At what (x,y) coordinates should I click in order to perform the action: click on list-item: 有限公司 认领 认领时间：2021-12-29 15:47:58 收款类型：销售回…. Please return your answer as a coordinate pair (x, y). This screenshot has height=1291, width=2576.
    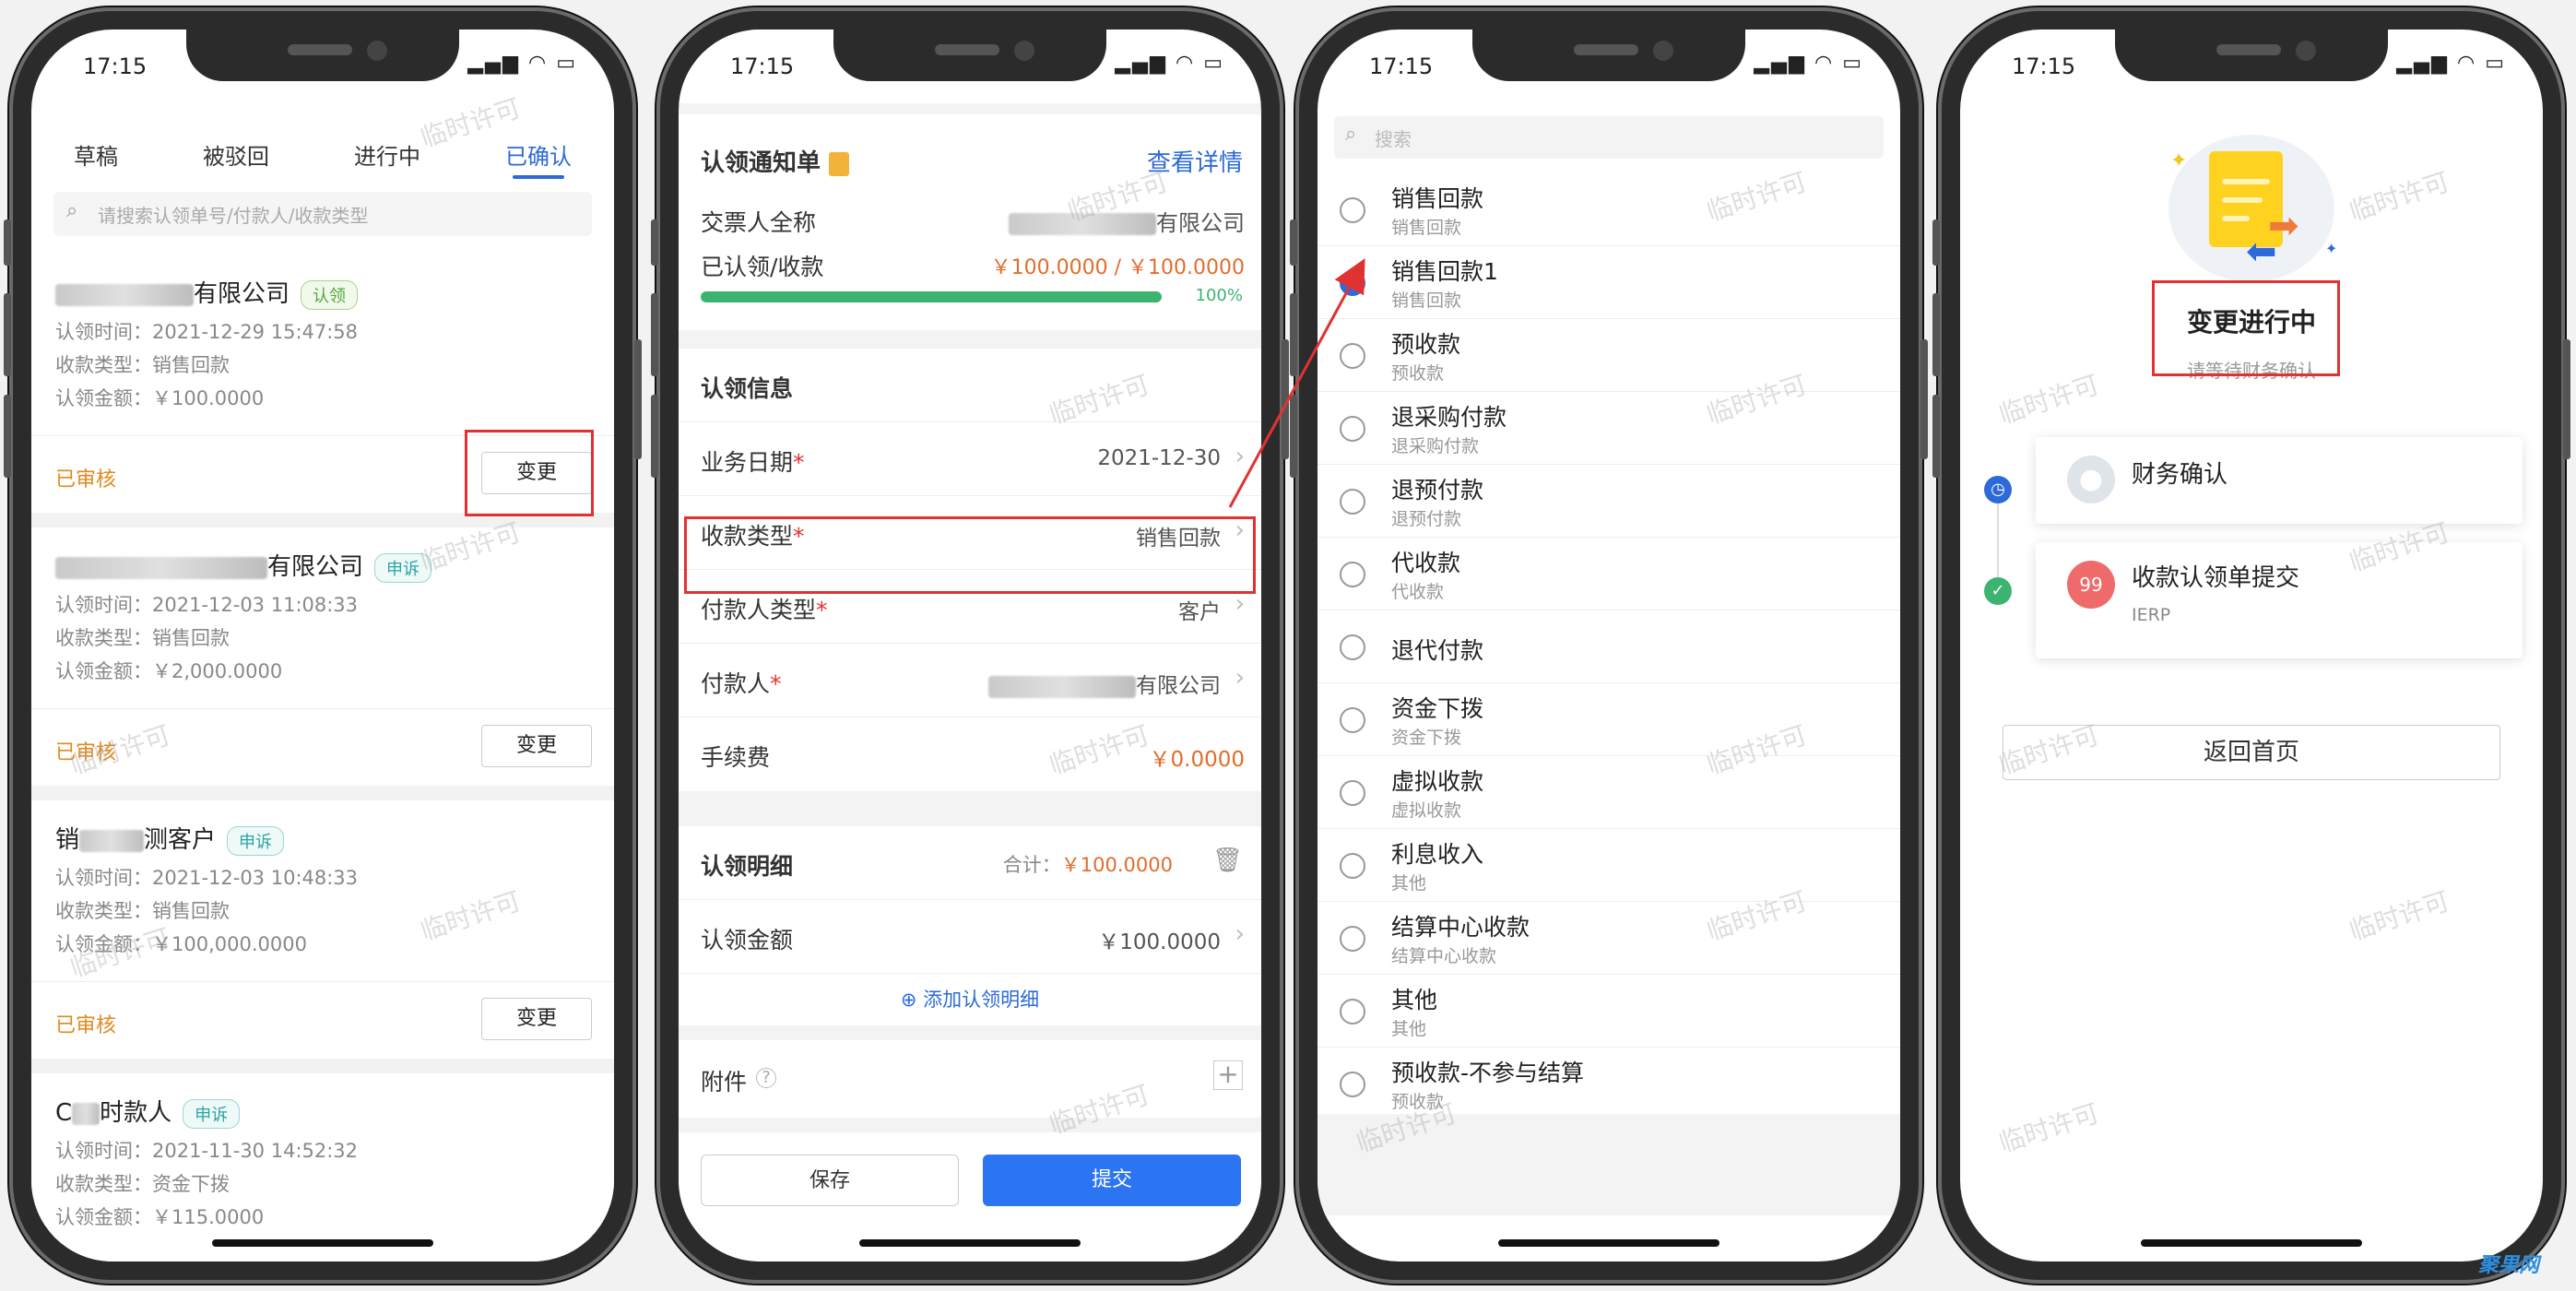
    Looking at the image, I should click on (322, 384).